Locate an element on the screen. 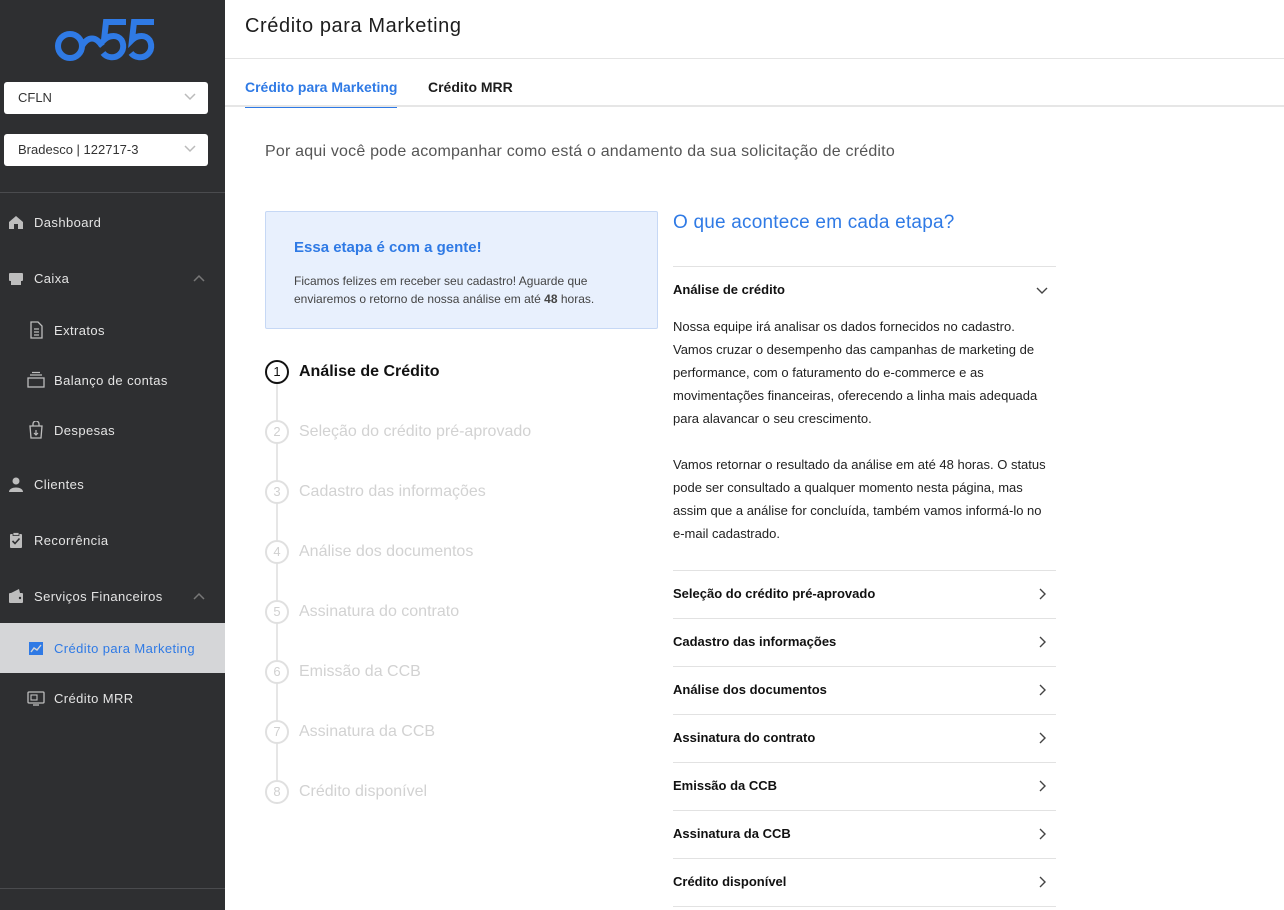 This screenshot has height=910, width=1284. account-select: Bradesco | 122717-3 is located at coordinates (106, 150).